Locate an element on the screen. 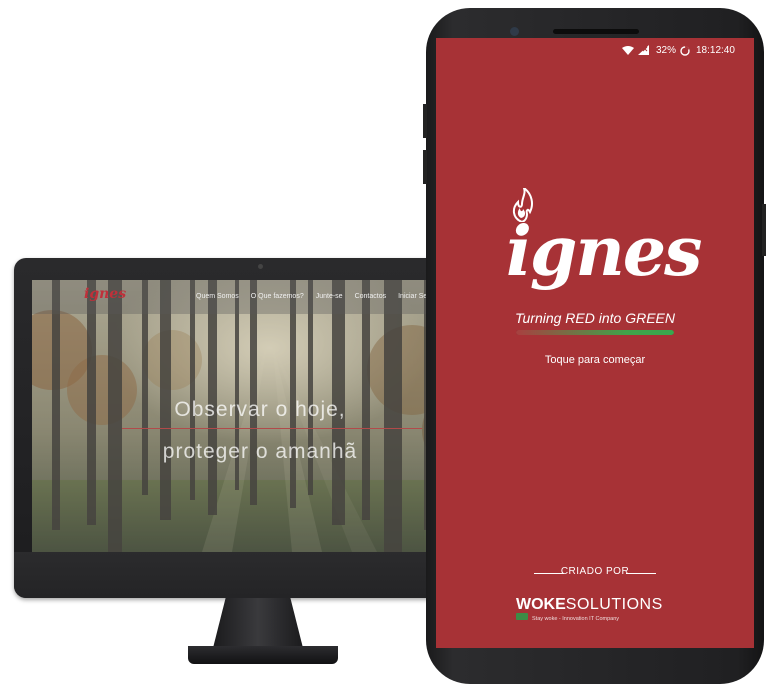 The width and height of the screenshot is (770, 686). app-logo: ignes is located at coordinates (604, 252).